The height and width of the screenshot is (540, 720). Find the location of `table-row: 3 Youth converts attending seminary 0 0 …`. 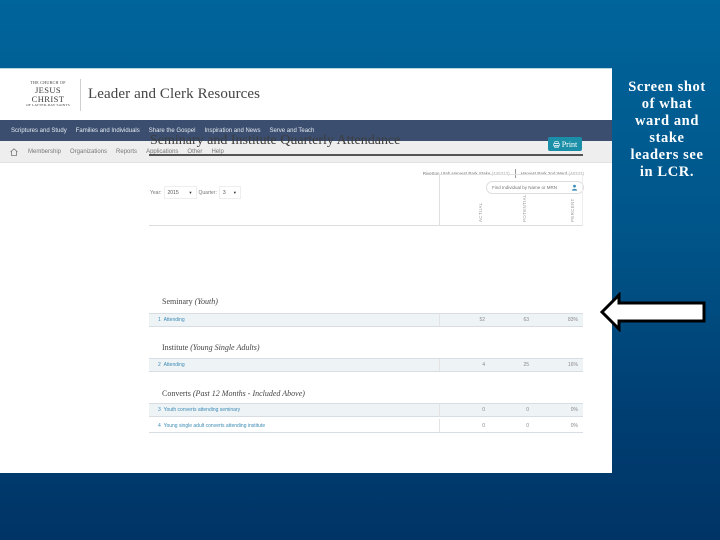

table-row: 3 Youth converts attending seminary 0 0 … is located at coordinates (366, 410).